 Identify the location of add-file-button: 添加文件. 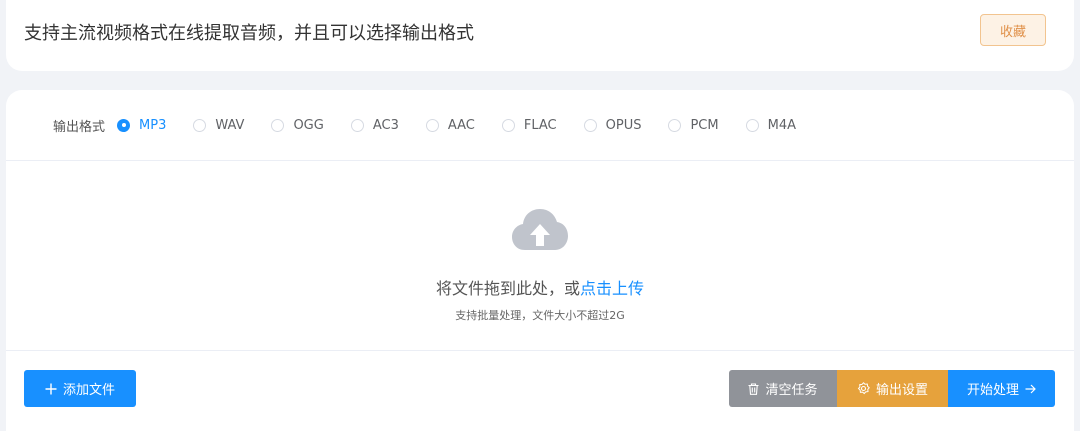
(80, 388).